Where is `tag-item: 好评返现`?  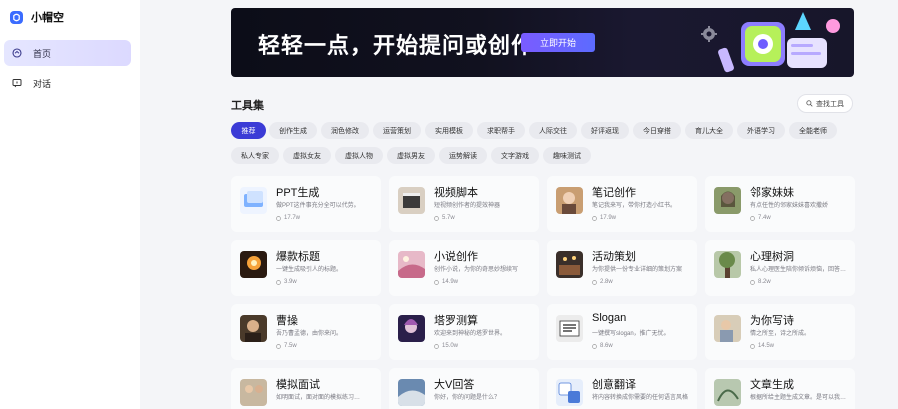
tag-item: 好评返现 is located at coordinates (605, 130).